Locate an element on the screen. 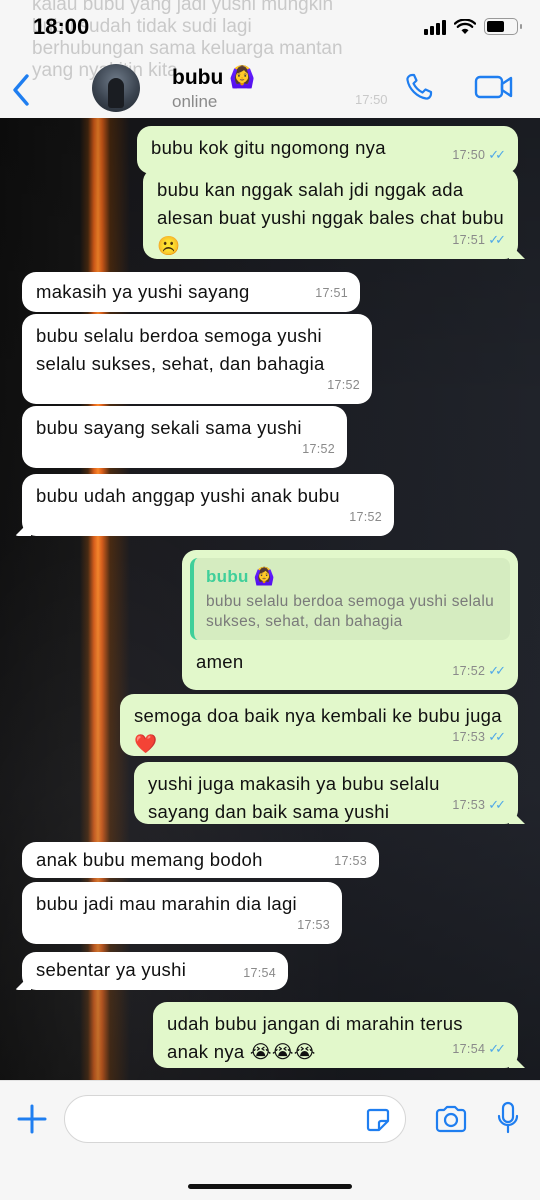  phone-icon is located at coordinates (419, 87).